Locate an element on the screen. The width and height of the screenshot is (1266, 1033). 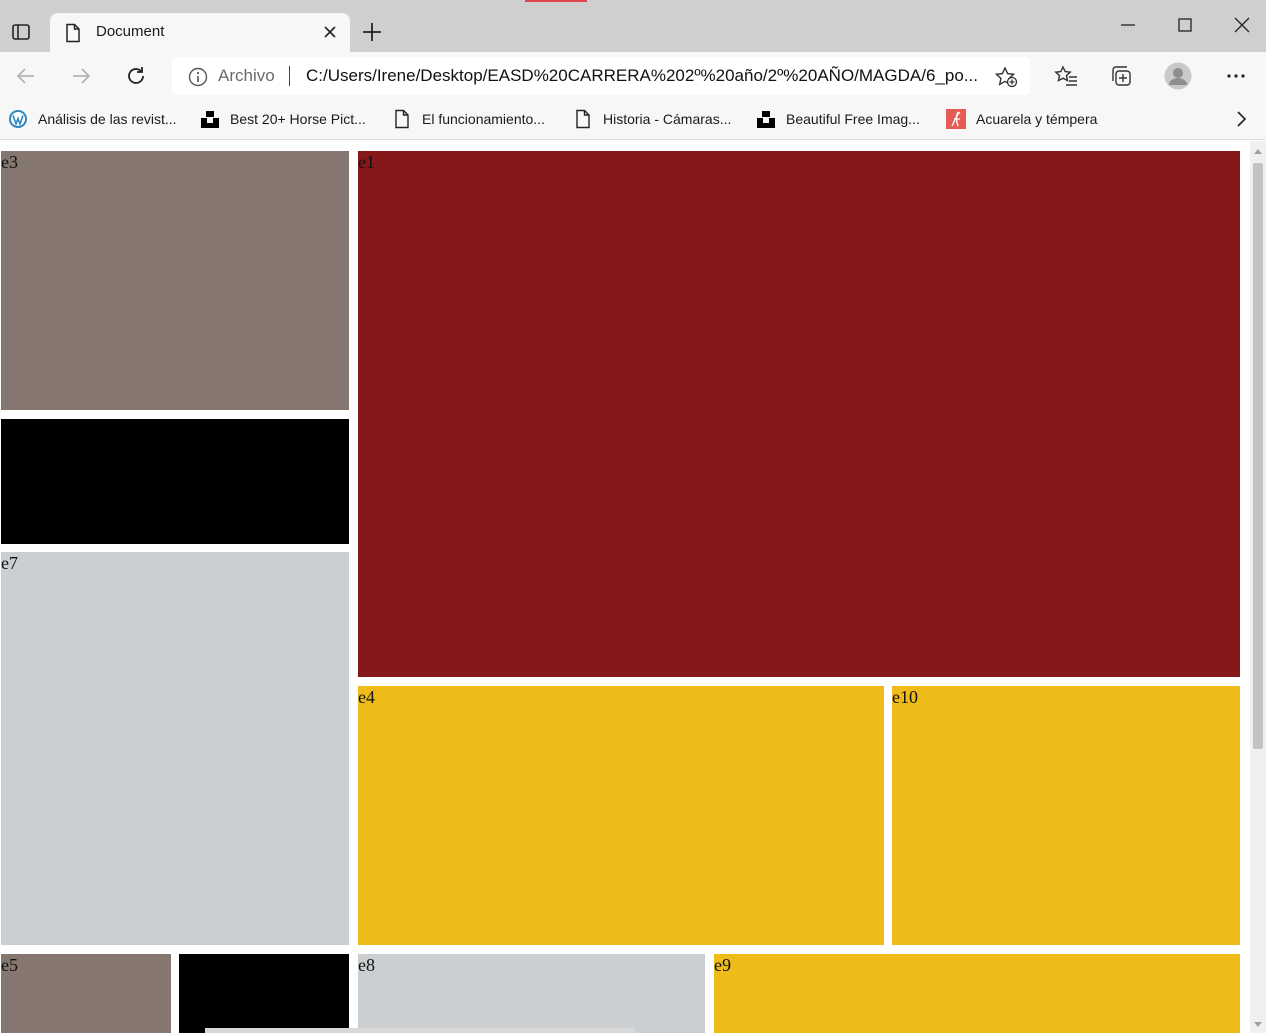
font-icon is located at coordinates (956, 119).